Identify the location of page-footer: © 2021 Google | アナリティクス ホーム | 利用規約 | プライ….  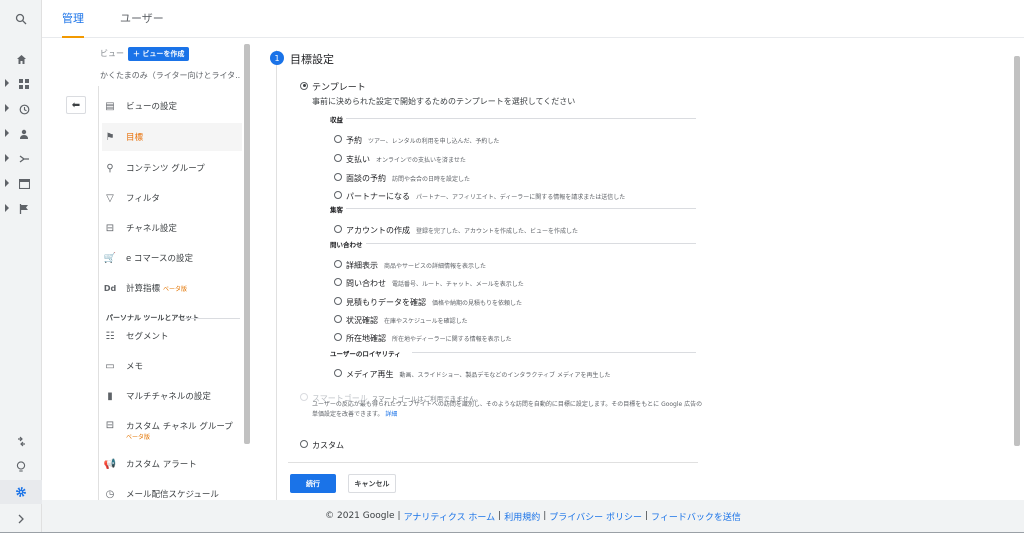
(533, 516).